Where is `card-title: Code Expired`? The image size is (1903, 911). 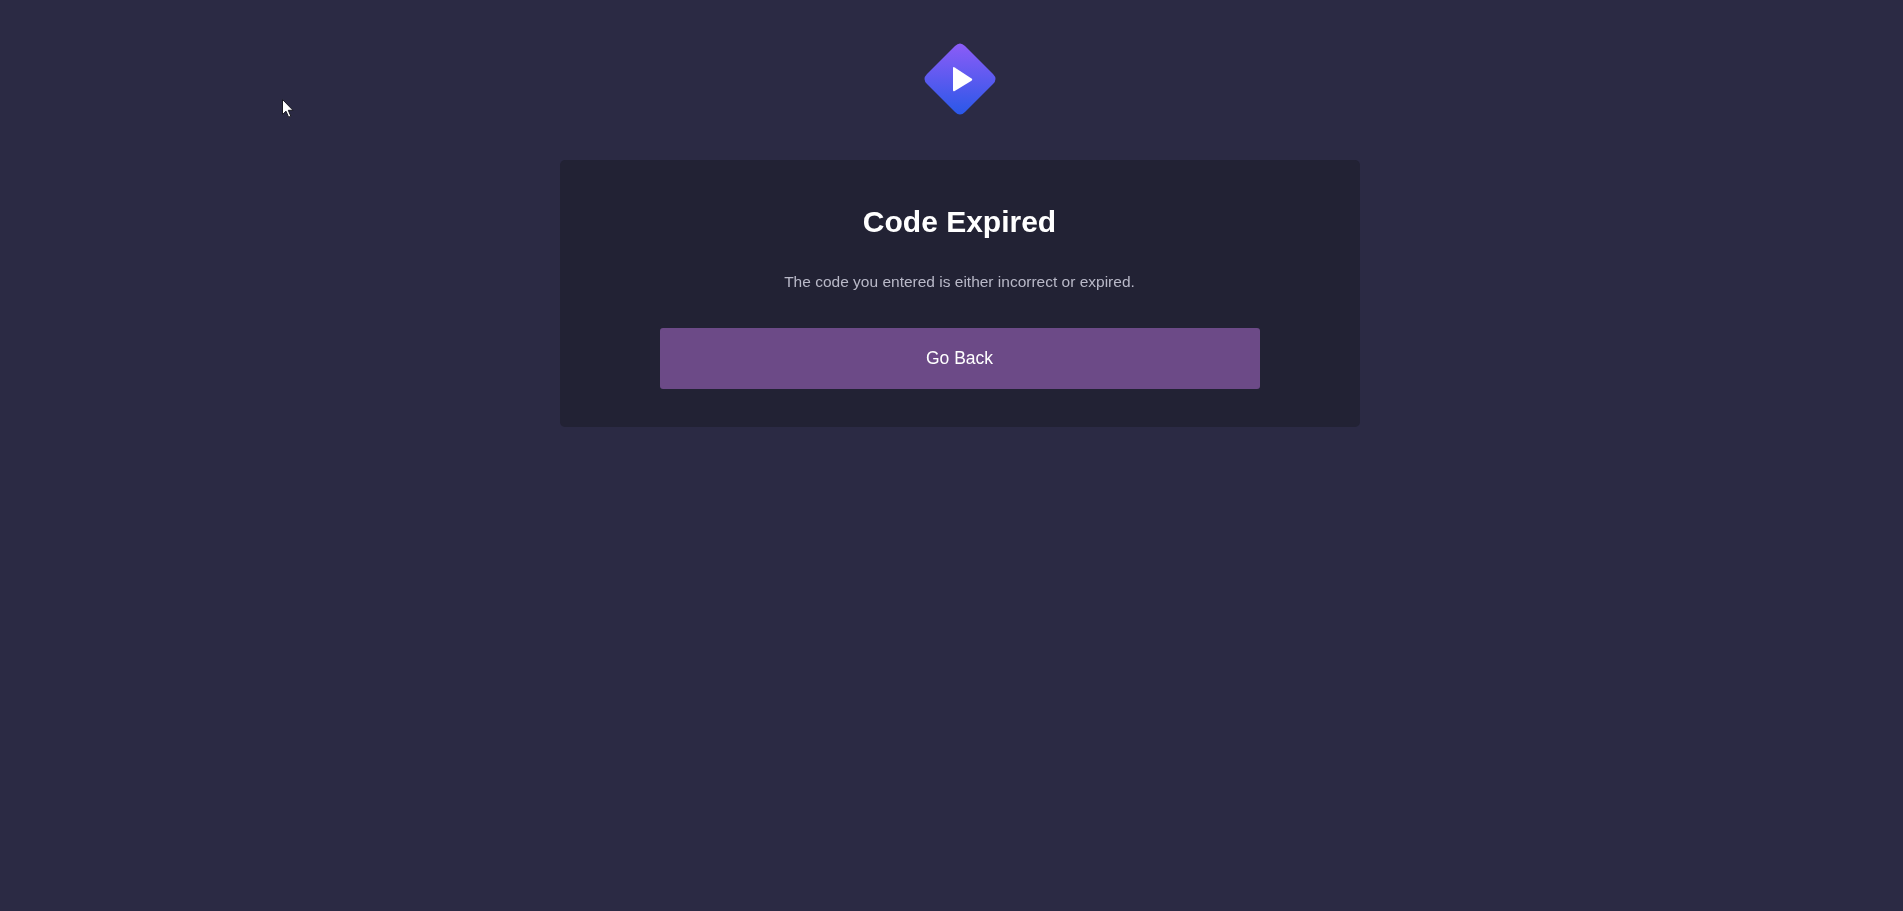
card-title: Code Expired is located at coordinates (959, 222).